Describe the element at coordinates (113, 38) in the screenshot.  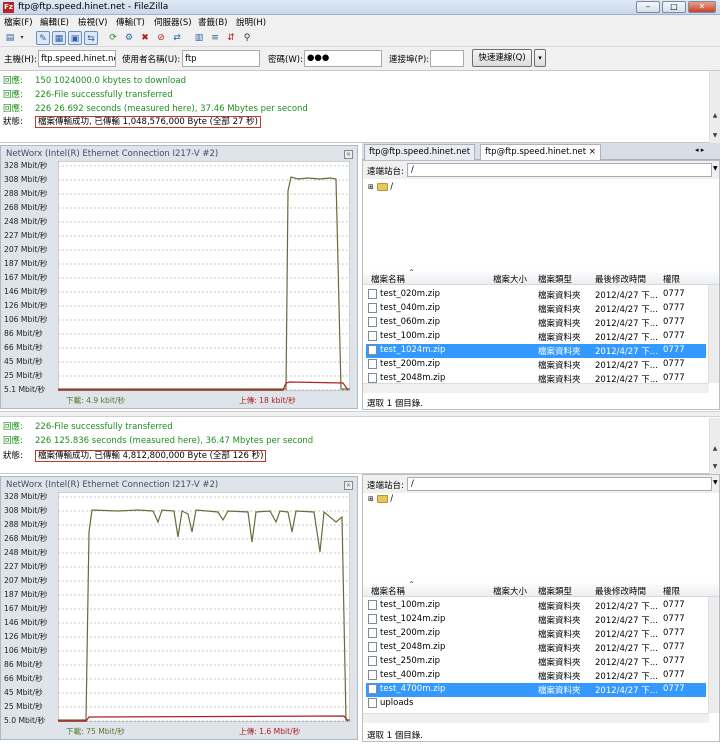
I see `refresh-icon: ⟳` at that location.